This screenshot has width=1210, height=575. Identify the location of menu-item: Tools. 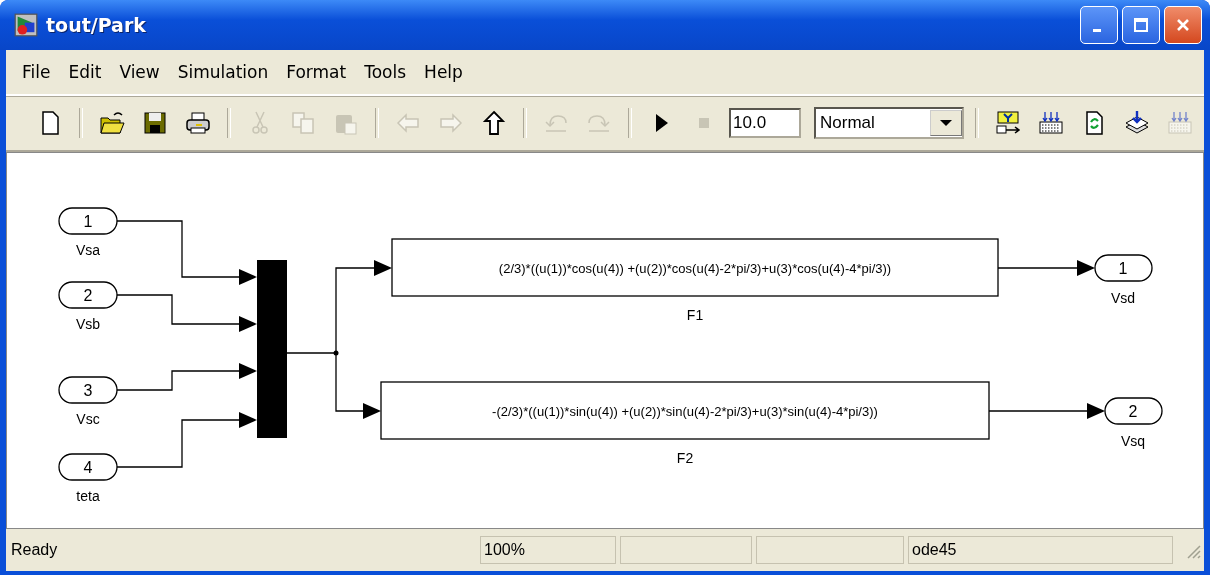
(386, 72).